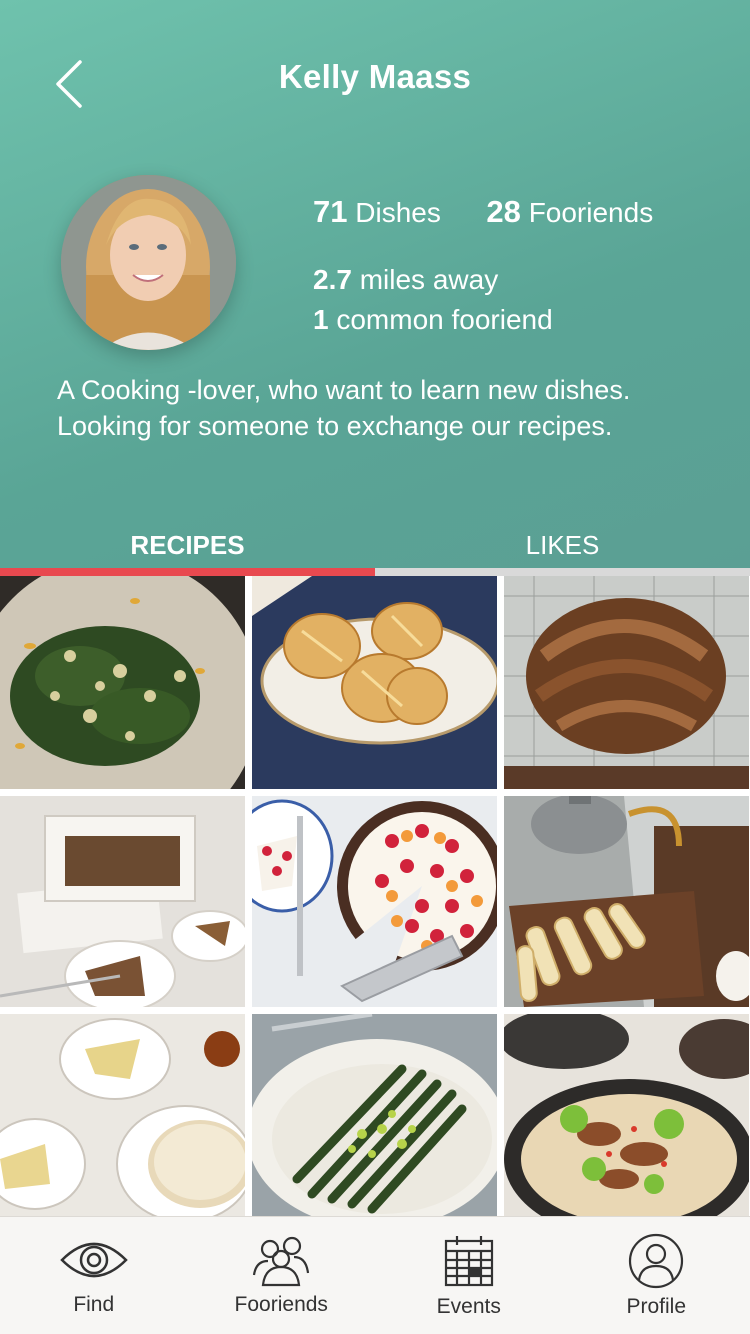 This screenshot has height=1334, width=750. I want to click on distance-value: 2.7, so click(332, 279).